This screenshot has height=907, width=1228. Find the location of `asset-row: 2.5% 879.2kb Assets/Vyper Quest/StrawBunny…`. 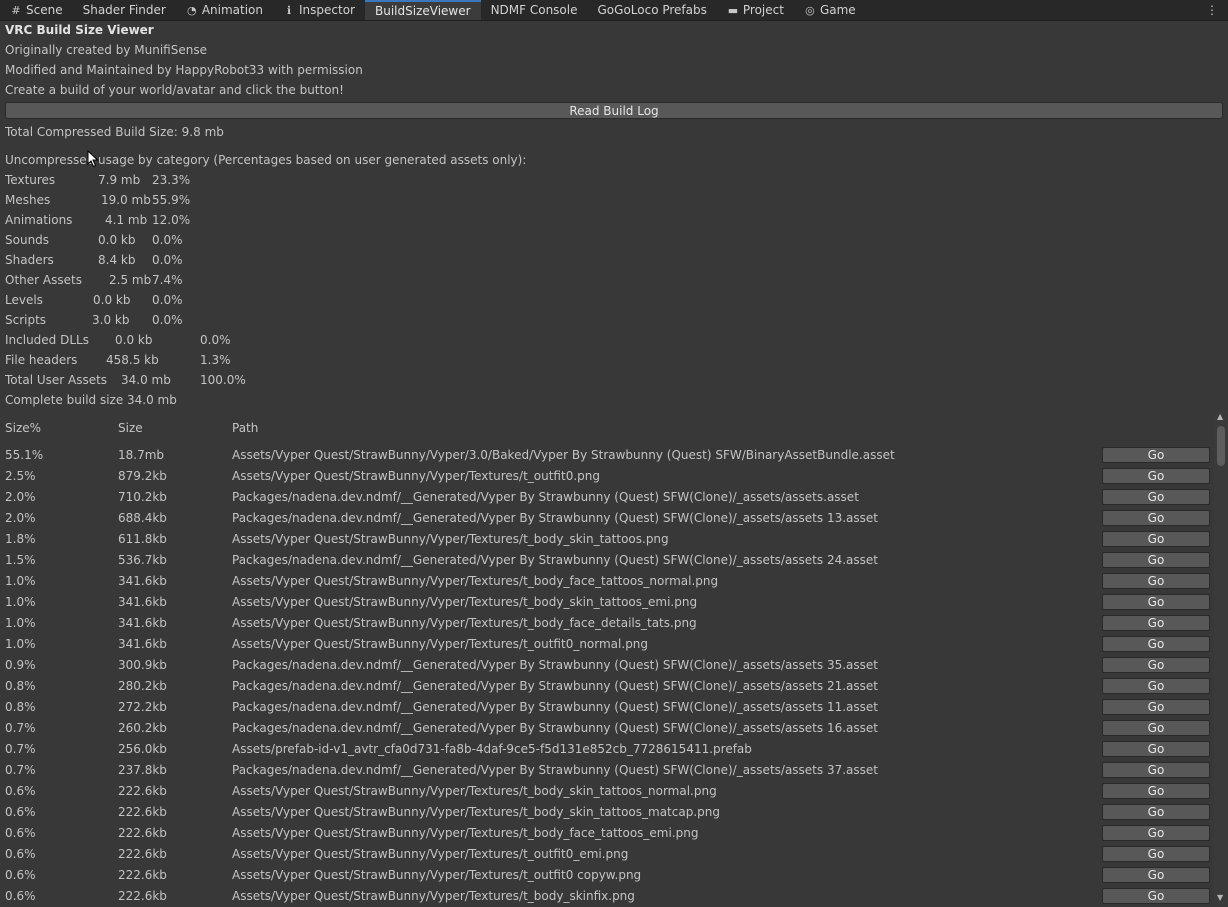

asset-row: 2.5% 879.2kb Assets/Vyper Quest/StrawBunny… is located at coordinates (607, 476).